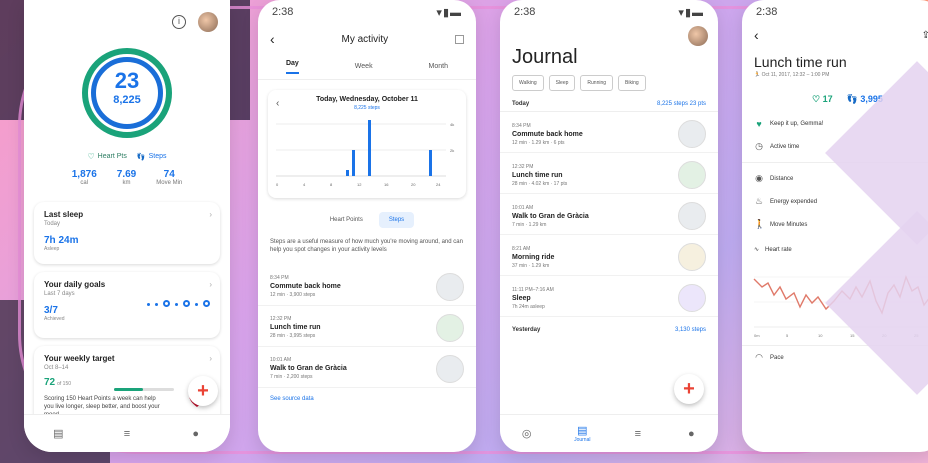  What do you see at coordinates (527, 434) in the screenshot?
I see `home-icon: ◎` at bounding box center [527, 434].